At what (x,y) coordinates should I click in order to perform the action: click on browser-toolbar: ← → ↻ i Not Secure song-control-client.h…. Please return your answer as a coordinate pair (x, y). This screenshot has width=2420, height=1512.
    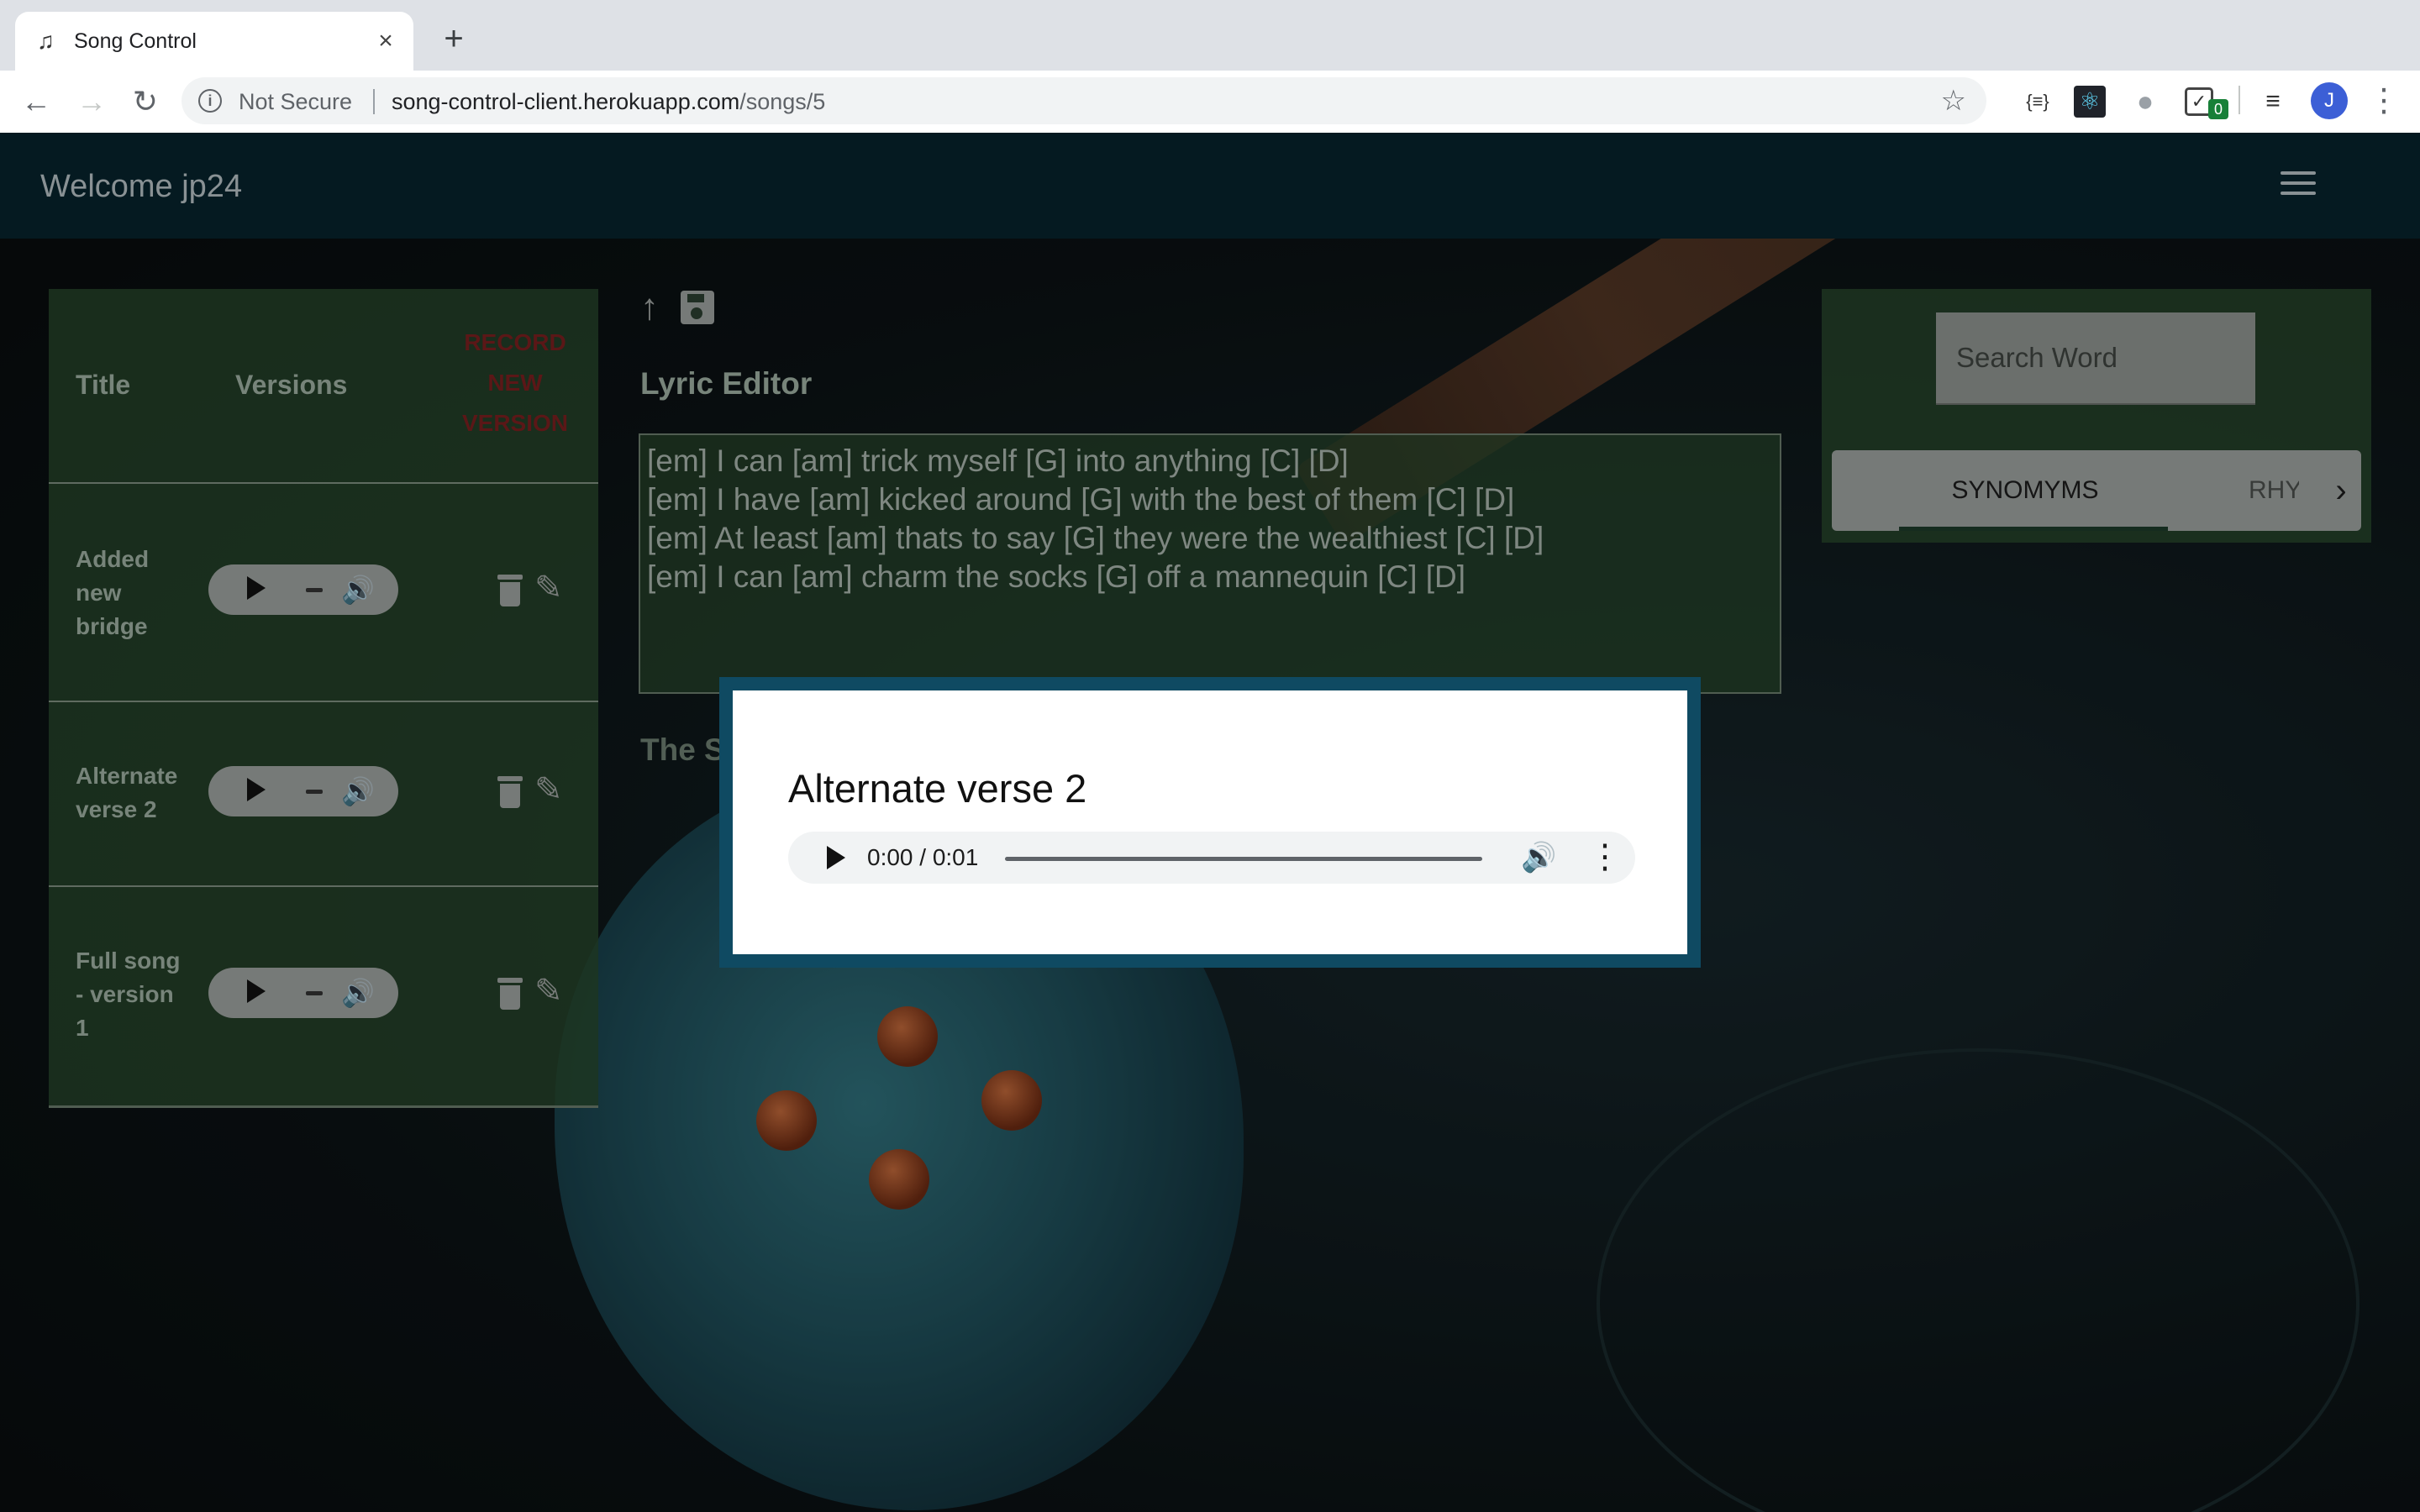
    Looking at the image, I should click on (1210, 102).